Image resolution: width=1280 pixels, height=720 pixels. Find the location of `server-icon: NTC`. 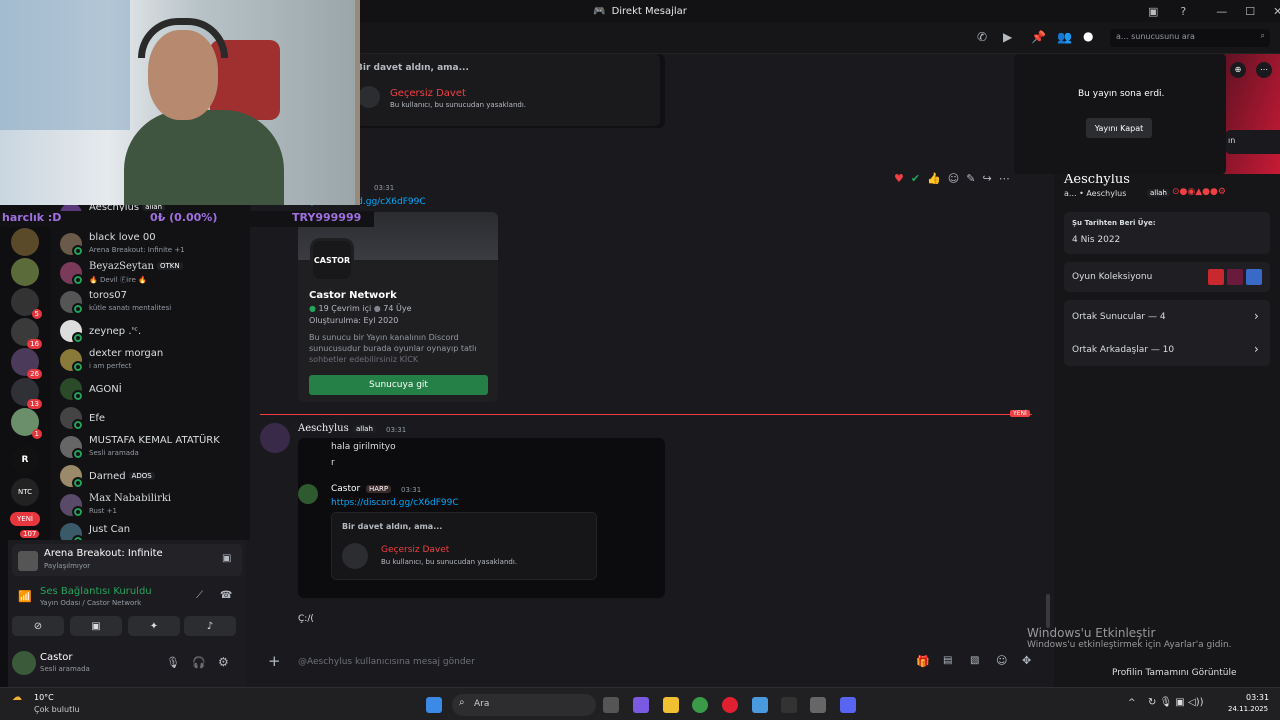

server-icon: NTC is located at coordinates (25, 492).